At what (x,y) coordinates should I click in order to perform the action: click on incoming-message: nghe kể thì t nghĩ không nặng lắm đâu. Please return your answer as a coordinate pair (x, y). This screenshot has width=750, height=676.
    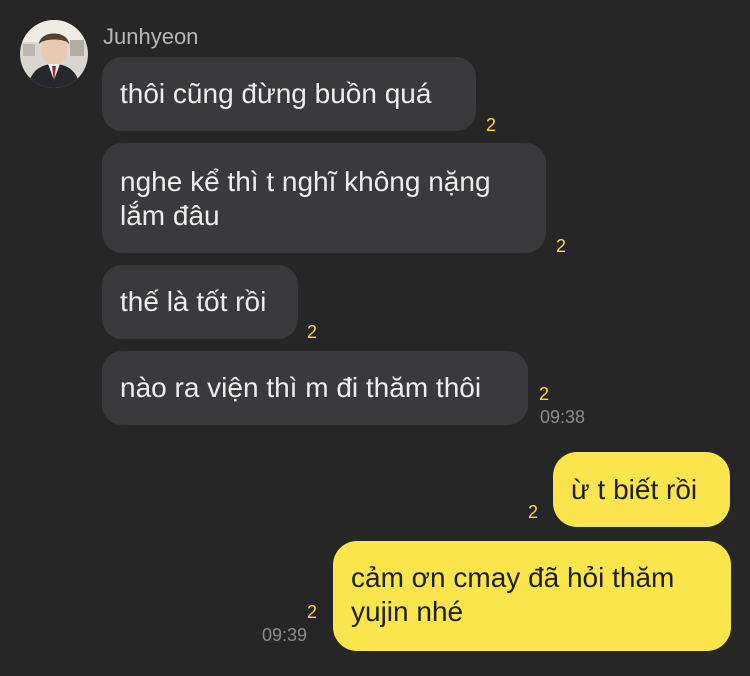
    Looking at the image, I should click on (324, 198).